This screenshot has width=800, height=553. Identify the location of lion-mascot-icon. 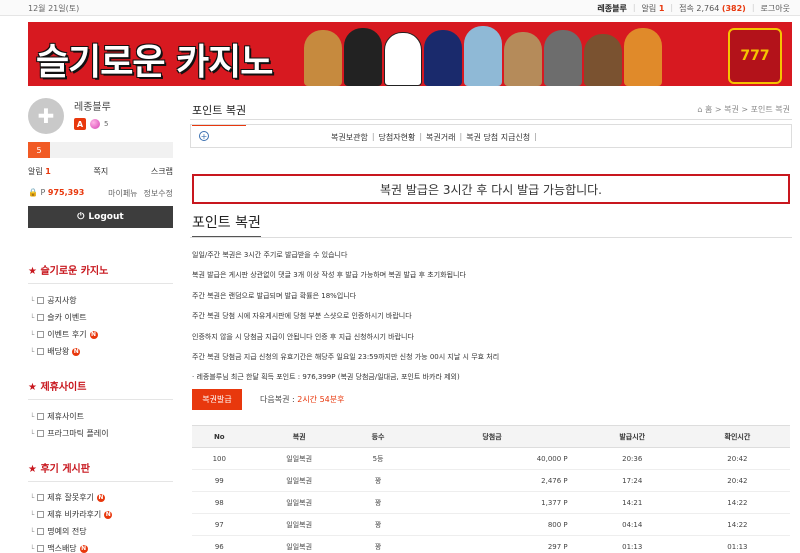
(323, 58).